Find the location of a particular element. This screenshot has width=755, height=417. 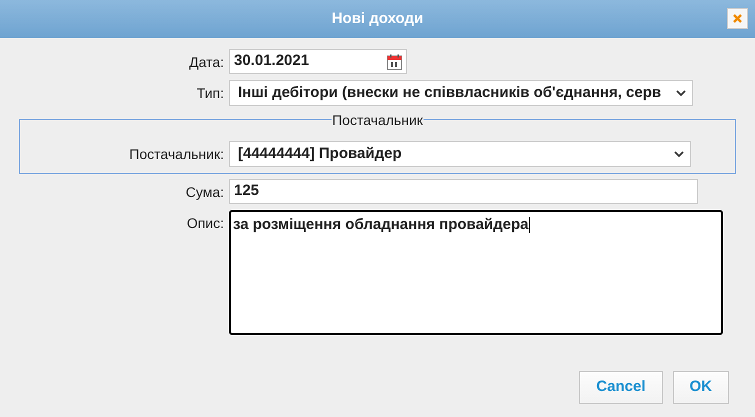

field-label: Тип: is located at coordinates (210, 93).